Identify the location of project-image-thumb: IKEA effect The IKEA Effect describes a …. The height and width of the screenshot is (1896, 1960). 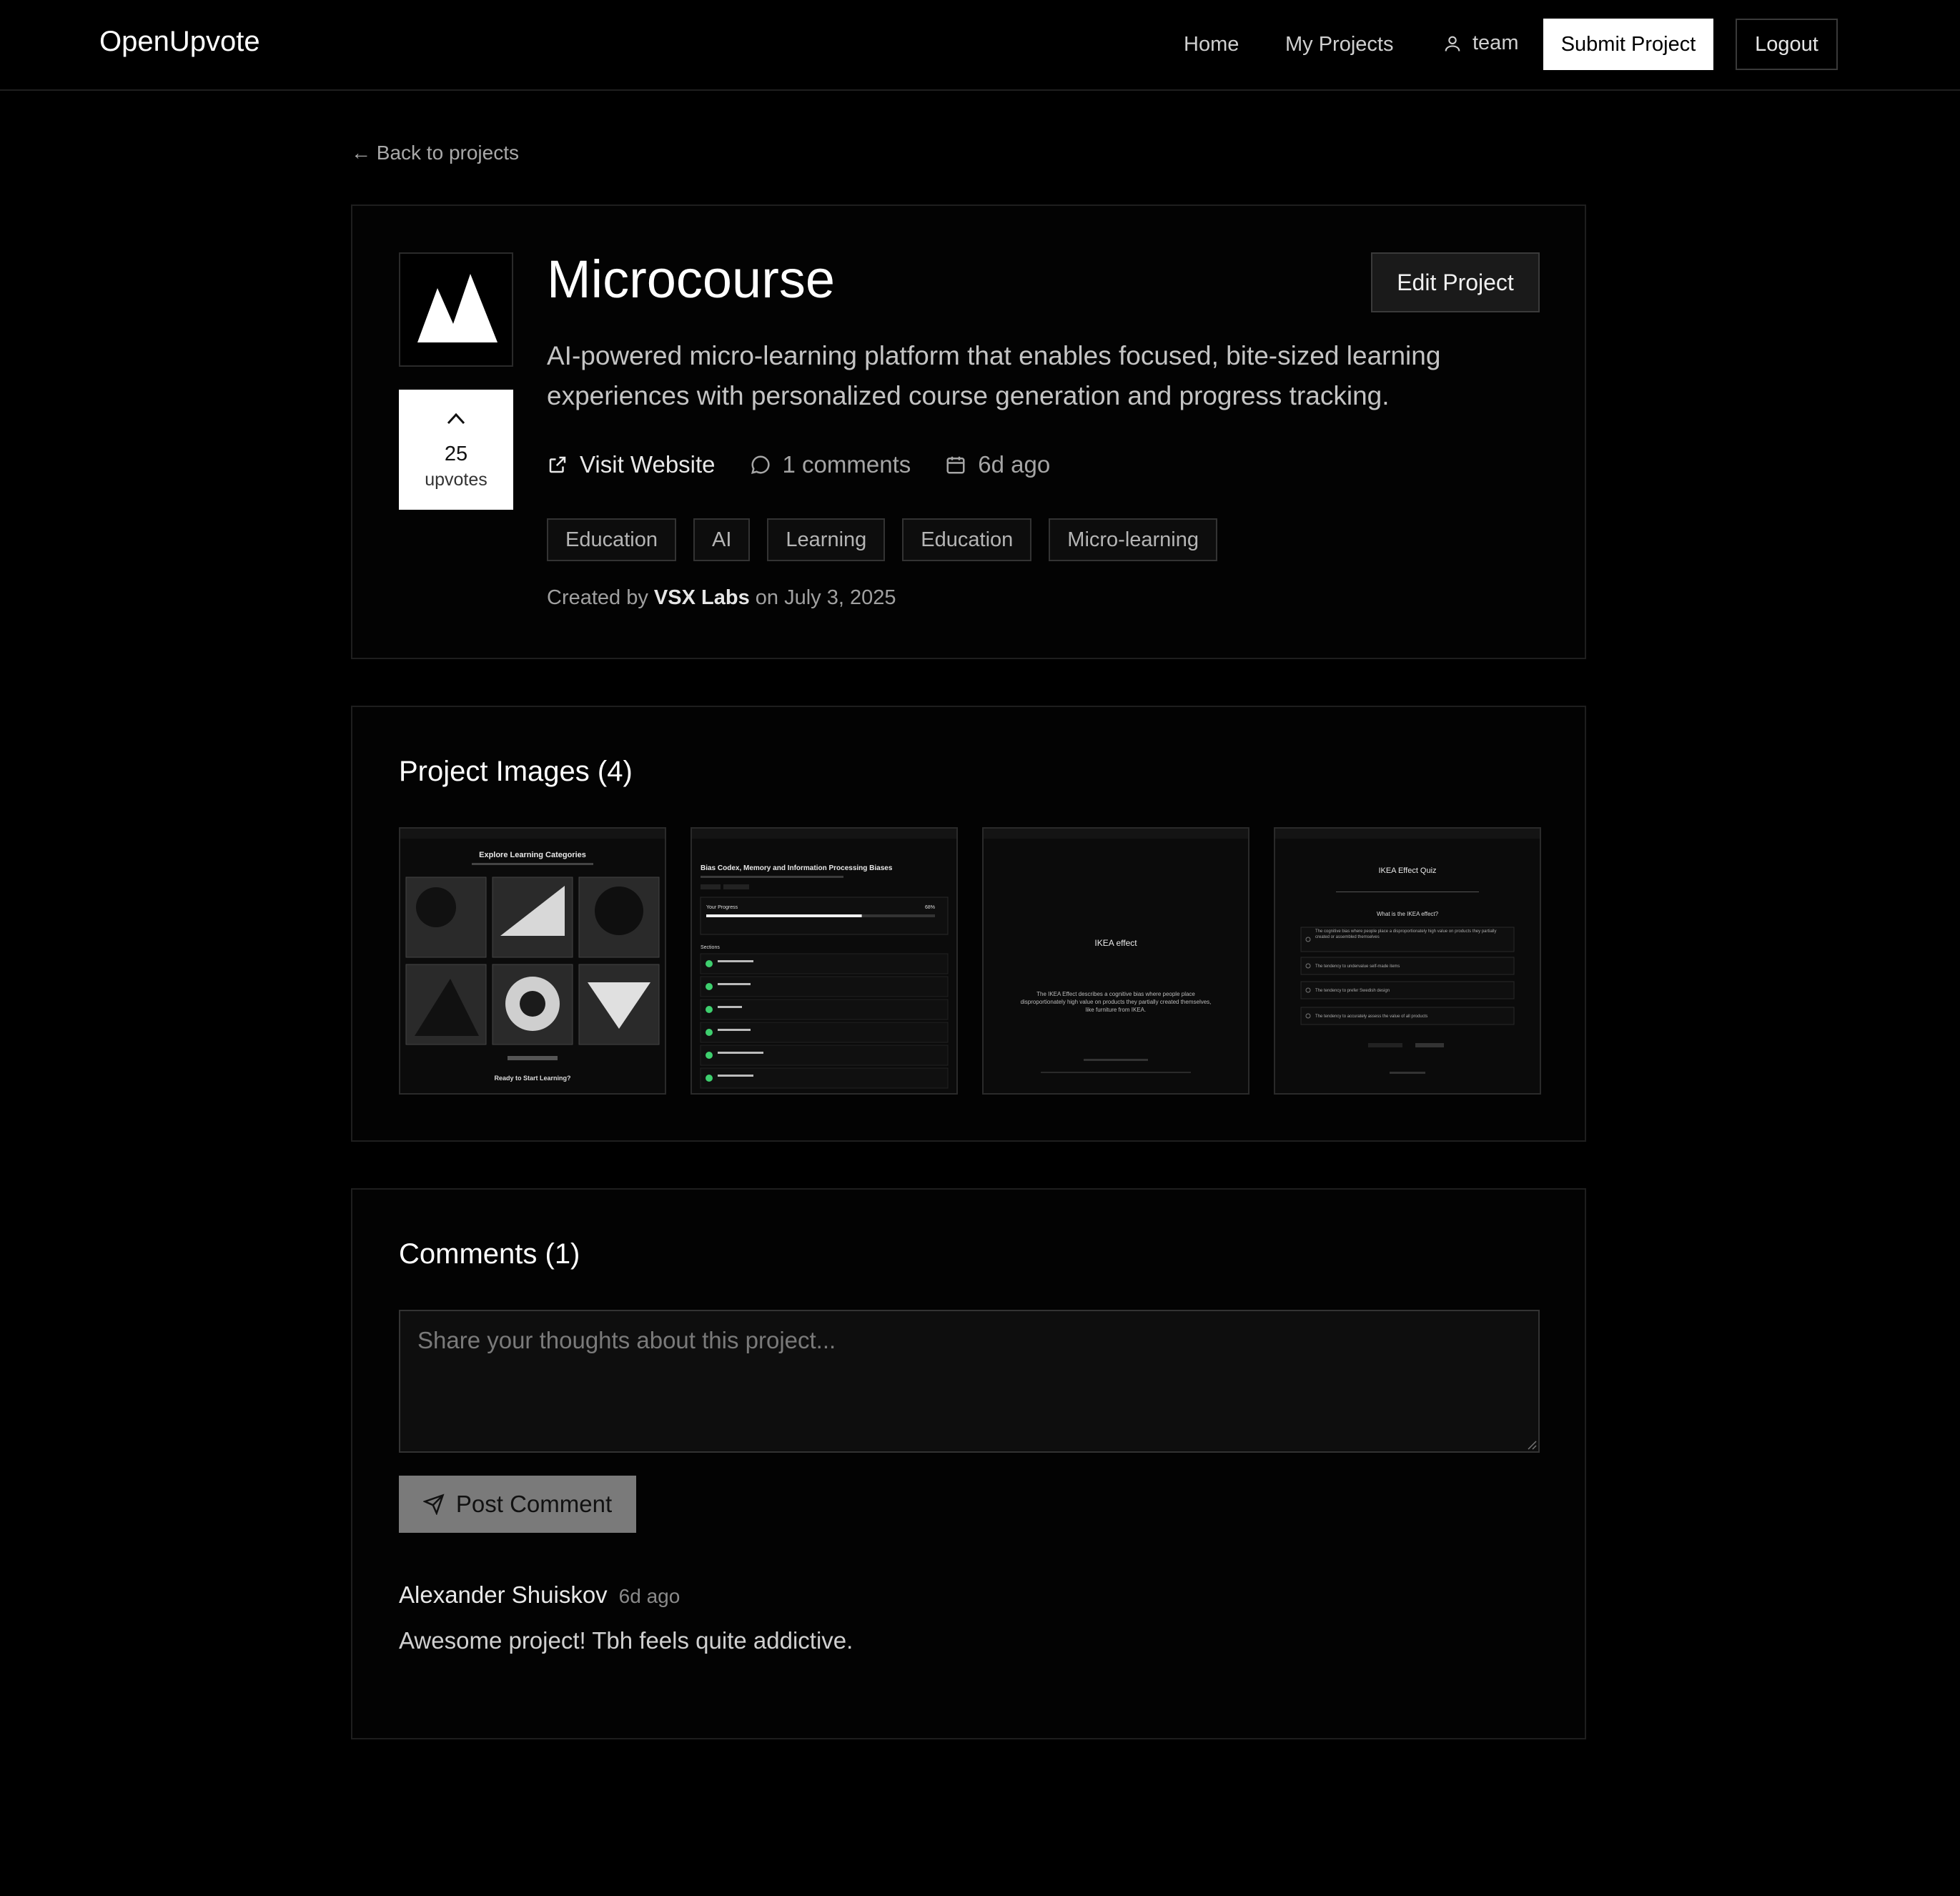
(1115, 961).